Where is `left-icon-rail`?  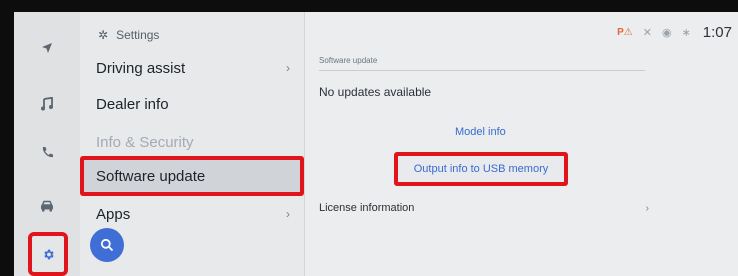 left-icon-rail is located at coordinates (47, 144).